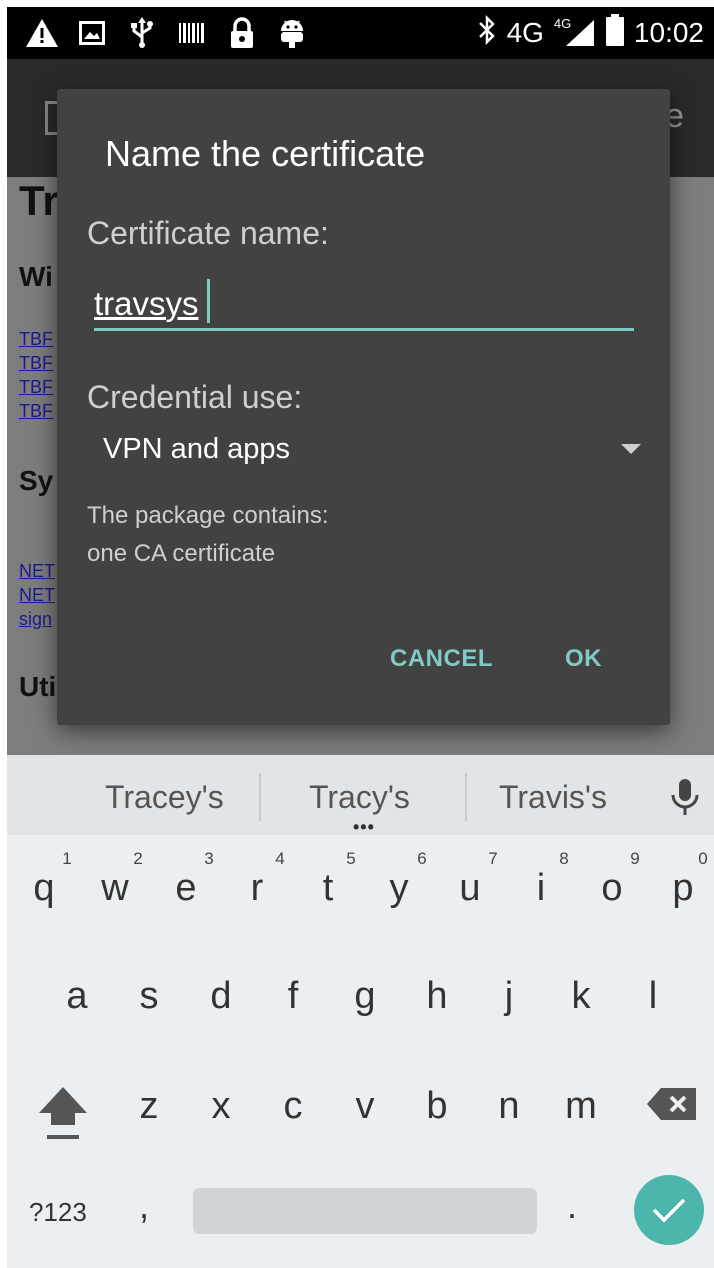  Describe the element at coordinates (38, 686) in the screenshot. I see `background-section-title: Uti` at that location.